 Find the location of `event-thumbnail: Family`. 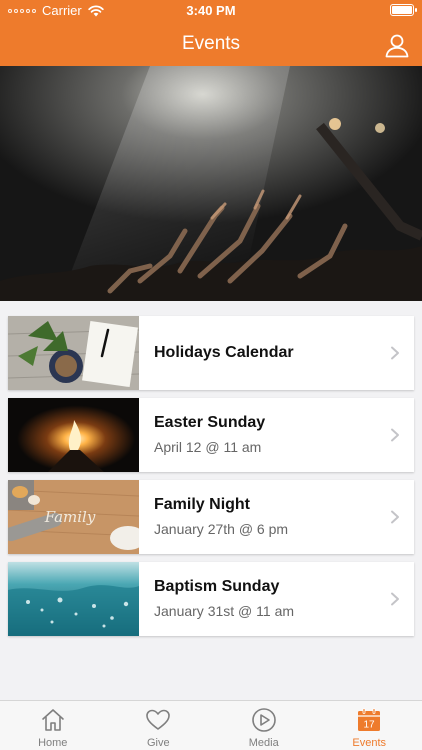

event-thumbnail: Family is located at coordinates (73, 517).